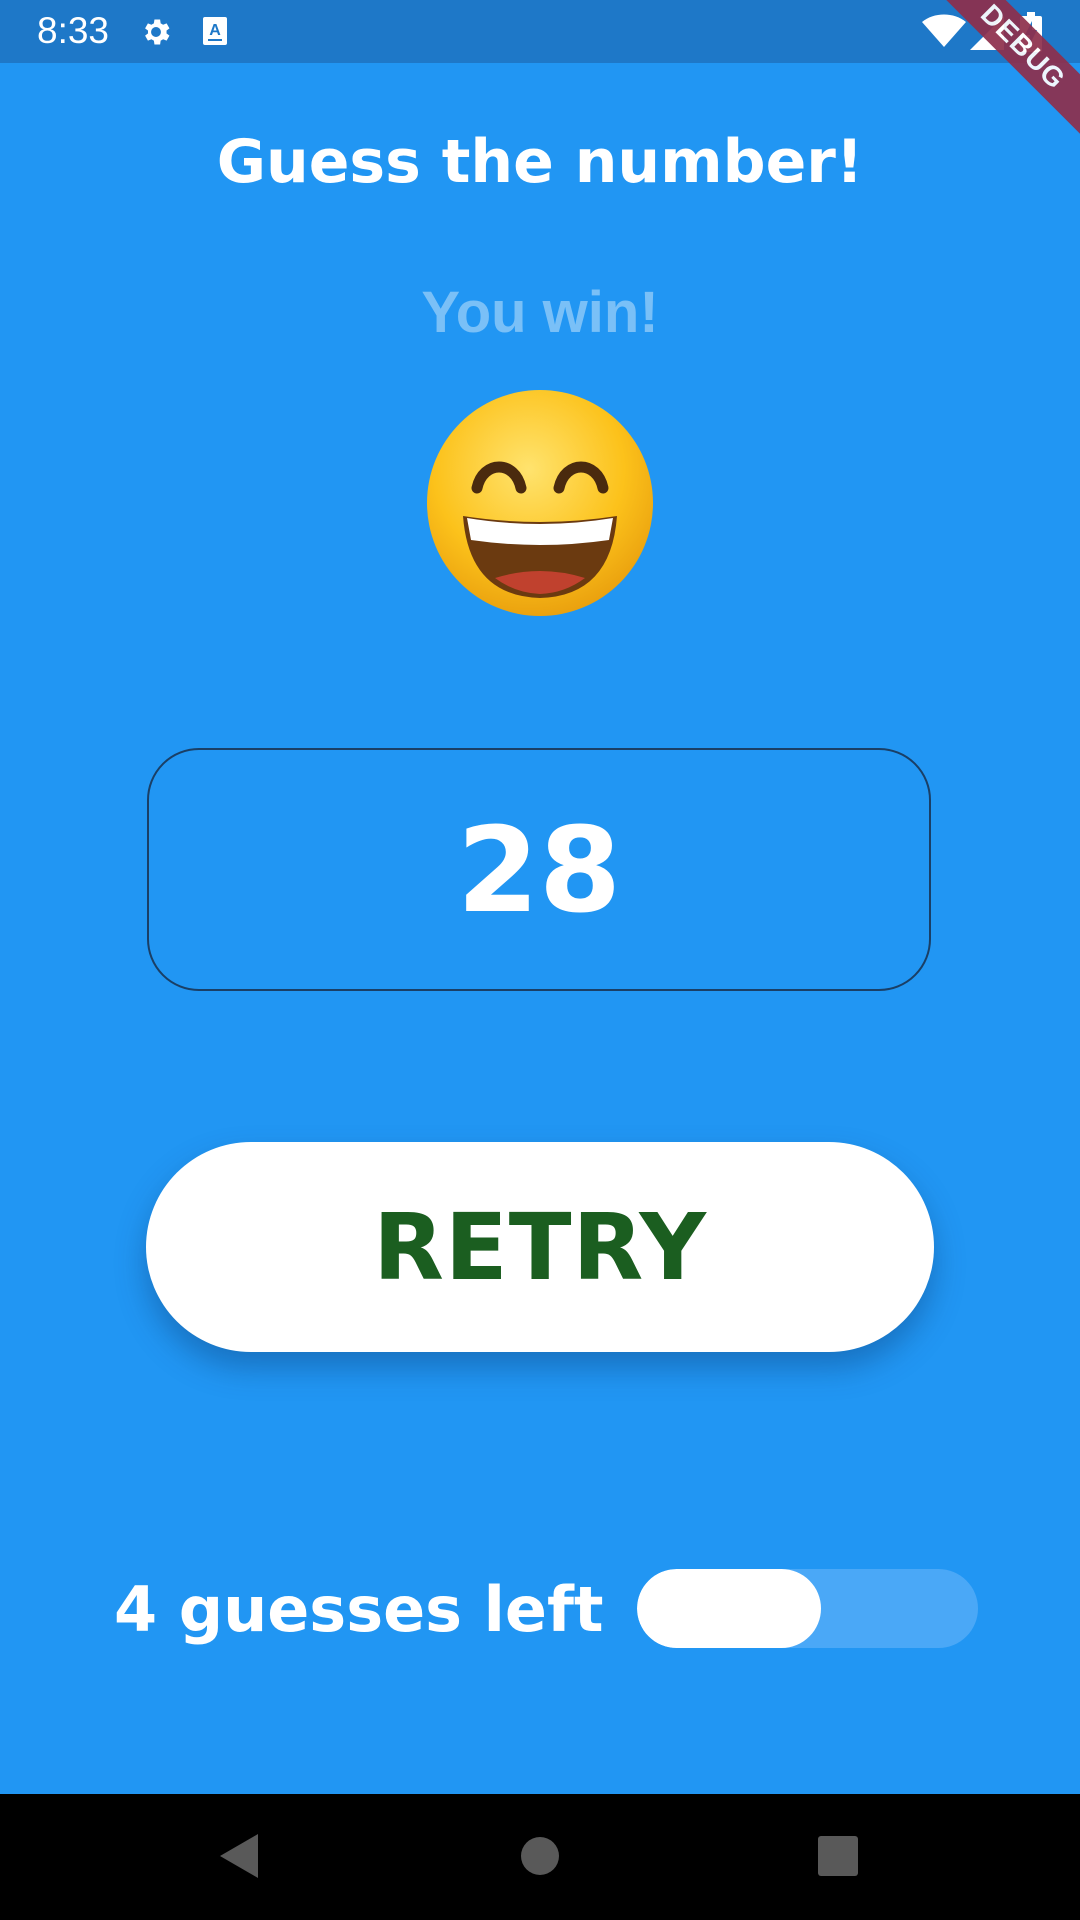  I want to click on settings-icon, so click(156, 34).